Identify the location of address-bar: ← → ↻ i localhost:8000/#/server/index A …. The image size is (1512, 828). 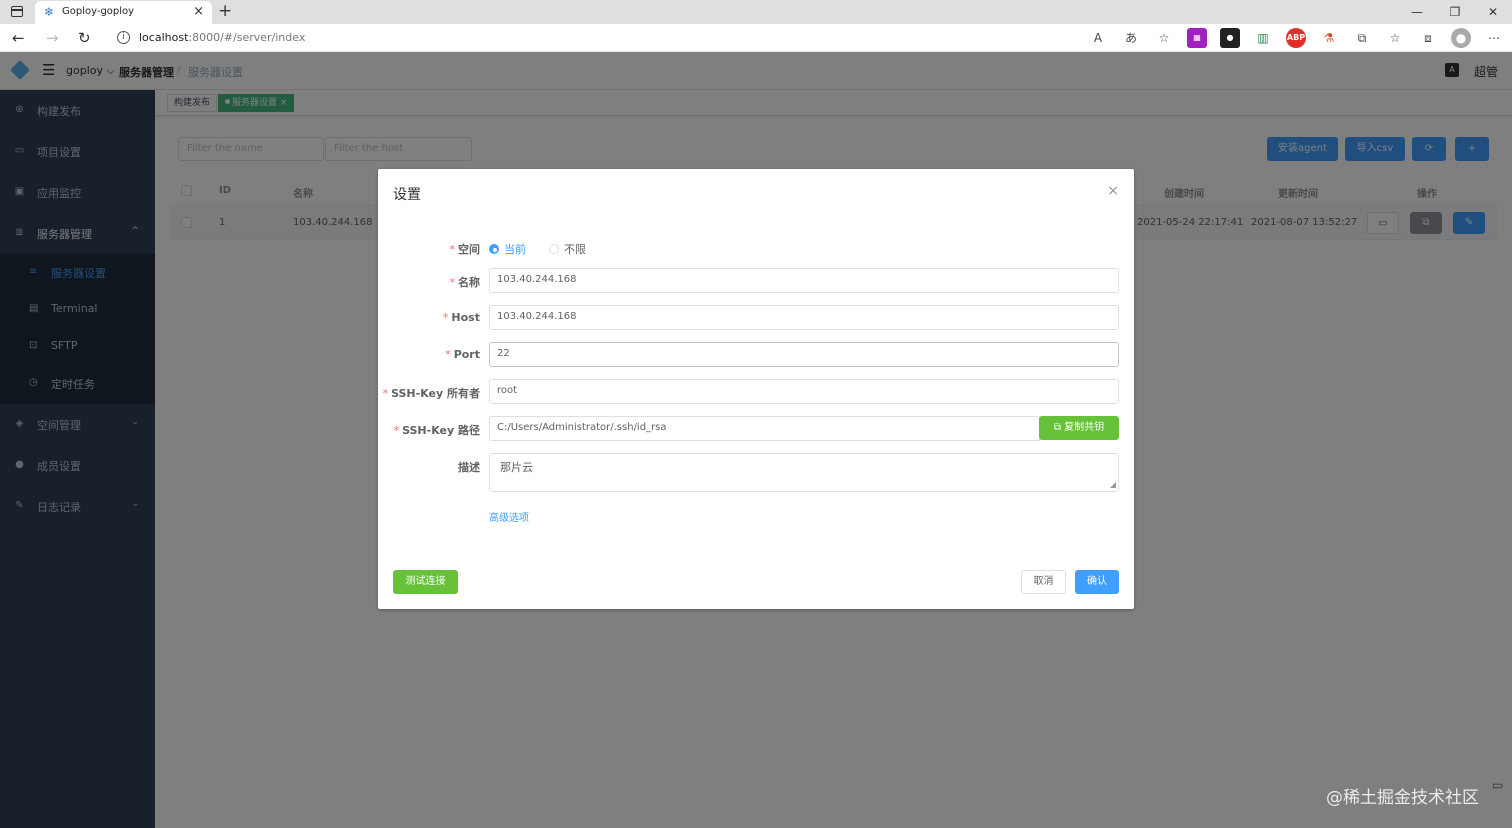
(756, 38).